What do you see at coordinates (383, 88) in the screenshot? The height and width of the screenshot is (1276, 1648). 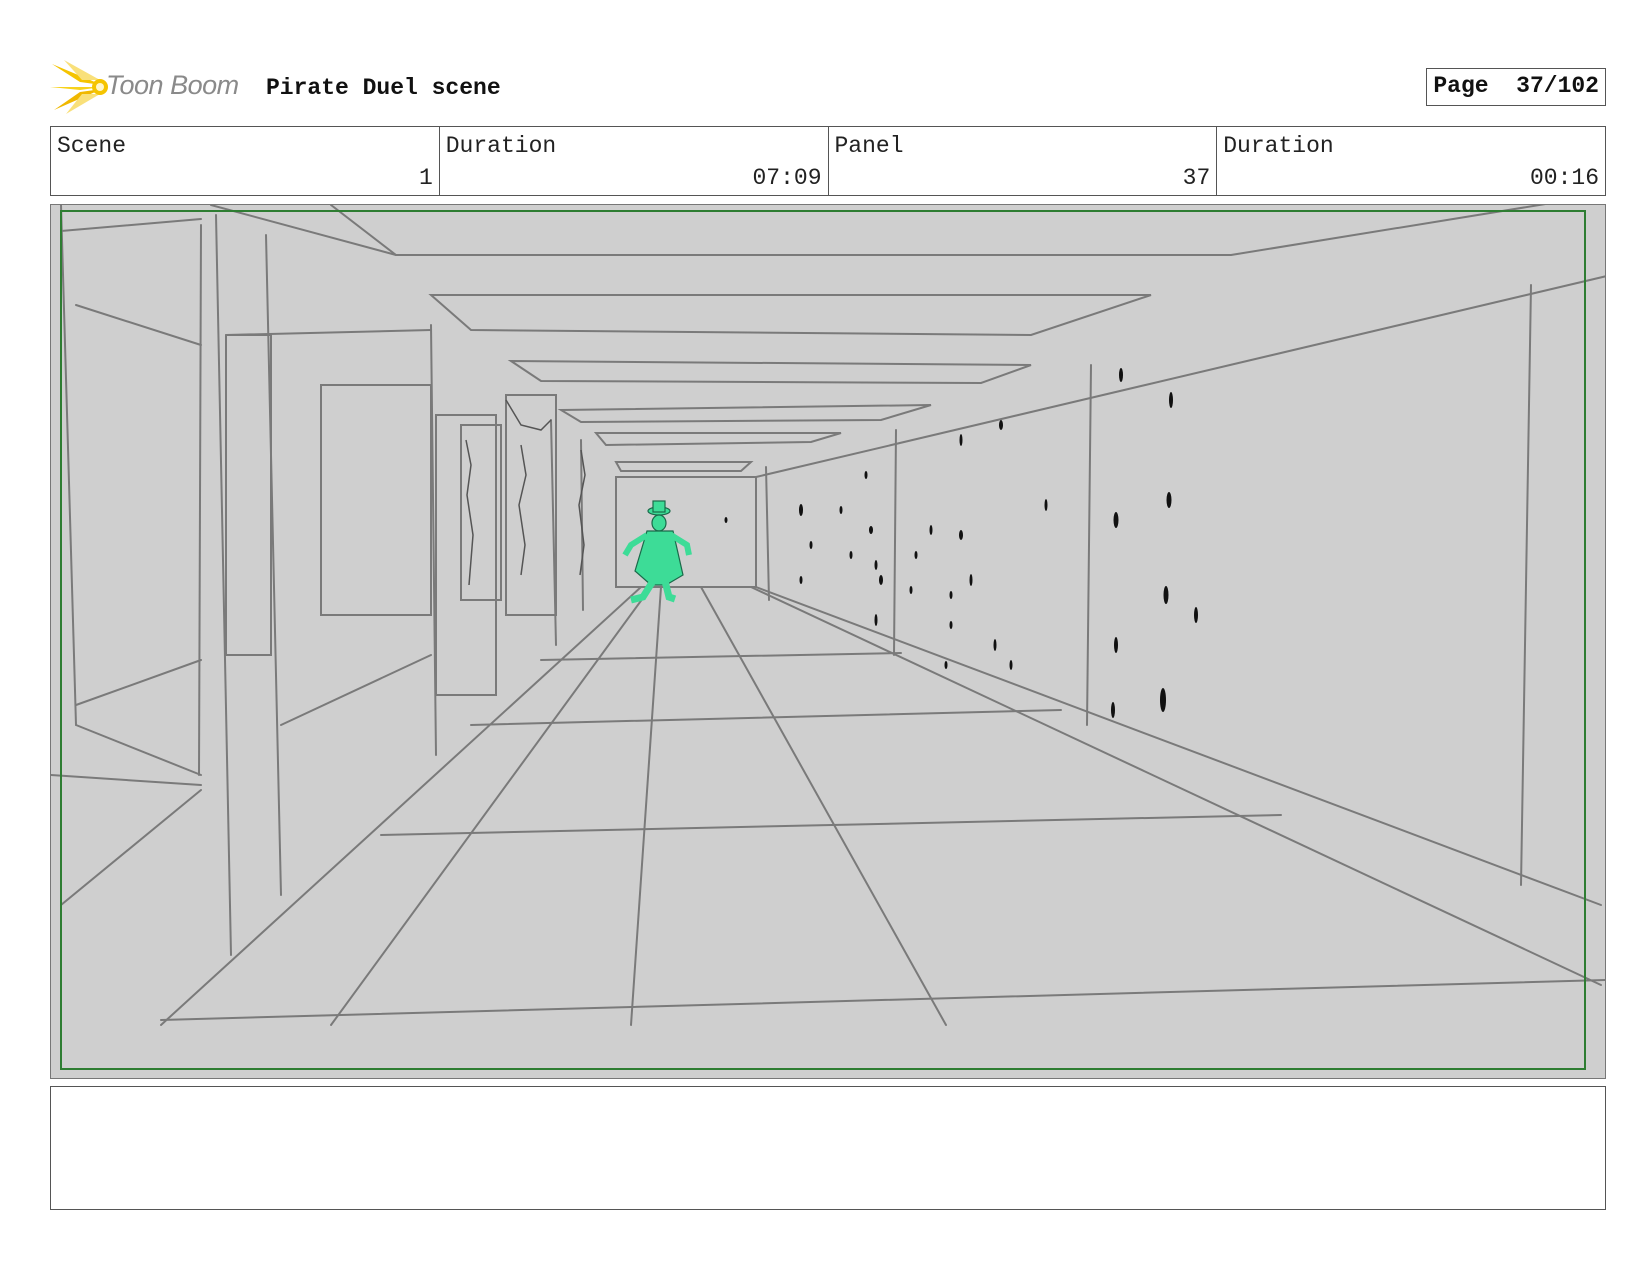 I see `project-title: Pirate Duel scene` at bounding box center [383, 88].